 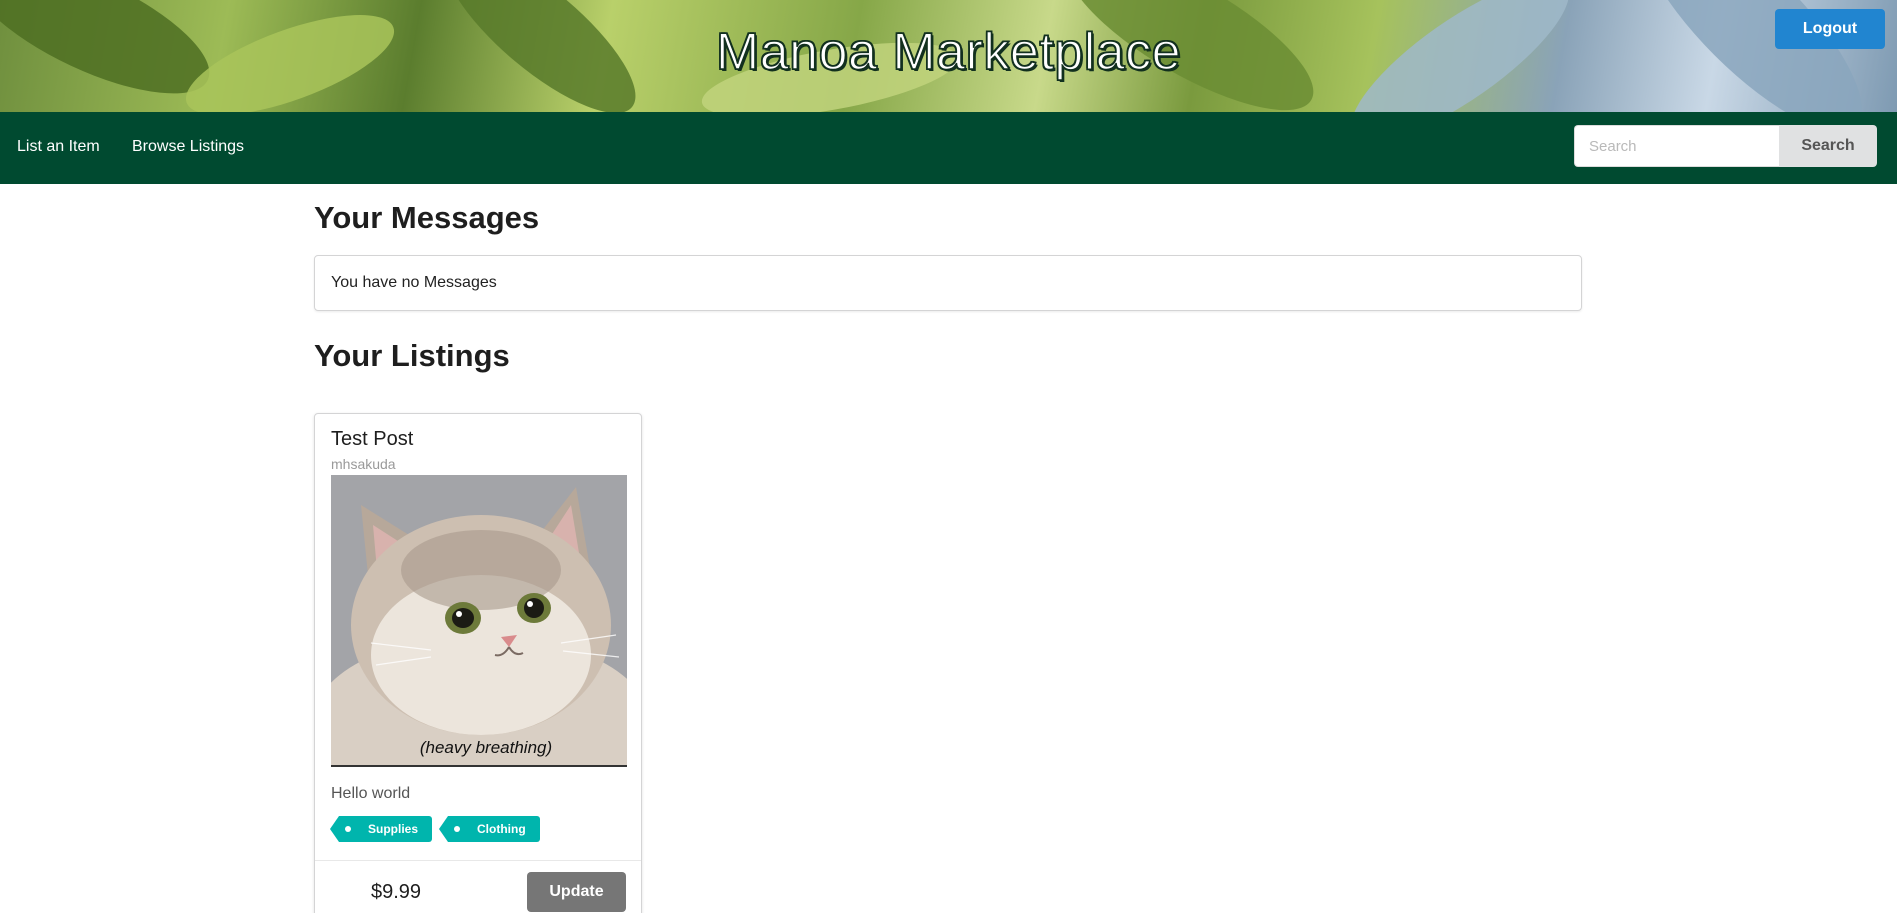 What do you see at coordinates (486, 747) in the screenshot?
I see `image-caption: (heavy breathing)` at bounding box center [486, 747].